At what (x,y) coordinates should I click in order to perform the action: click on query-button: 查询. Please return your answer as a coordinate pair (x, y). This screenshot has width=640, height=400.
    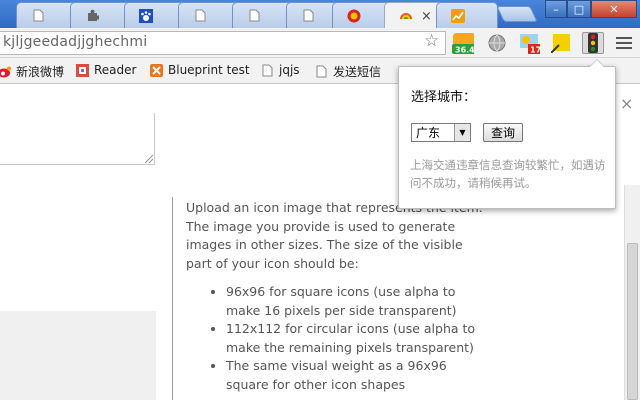
    Looking at the image, I should click on (503, 132).